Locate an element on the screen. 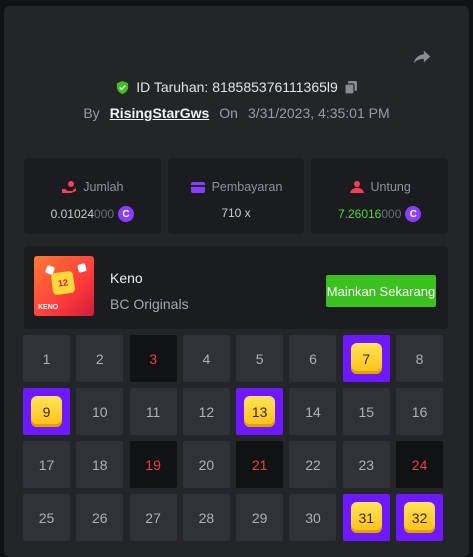 The image size is (473, 557). keno-cell-number: 27 is located at coordinates (153, 517).